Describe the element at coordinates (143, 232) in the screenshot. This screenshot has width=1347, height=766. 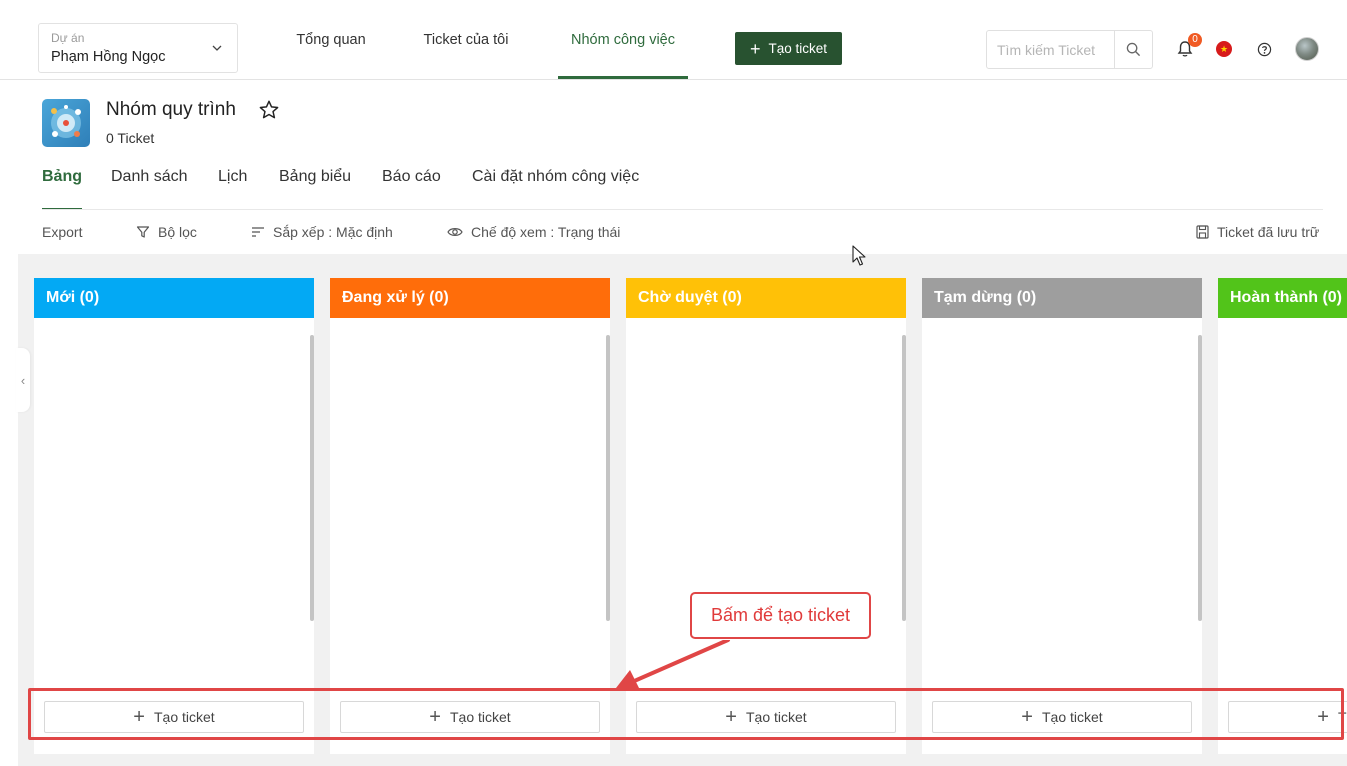
I see `filter-icon` at that location.